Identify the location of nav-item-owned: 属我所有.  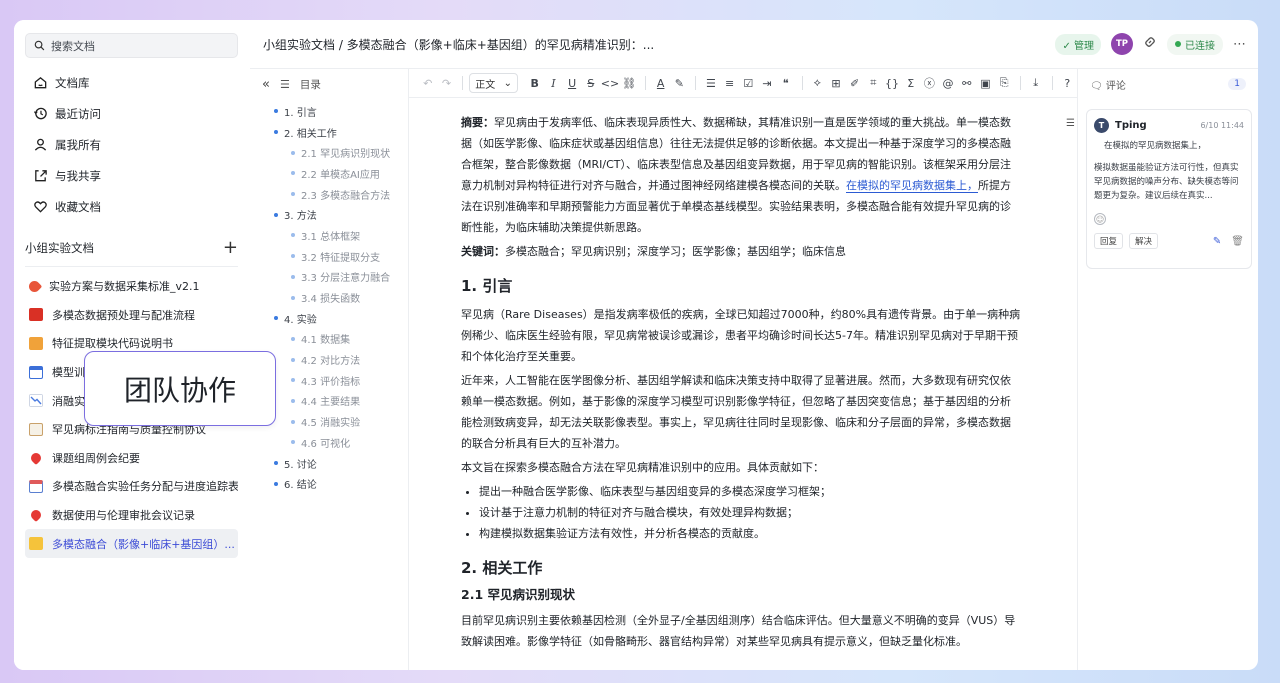
(131, 144).